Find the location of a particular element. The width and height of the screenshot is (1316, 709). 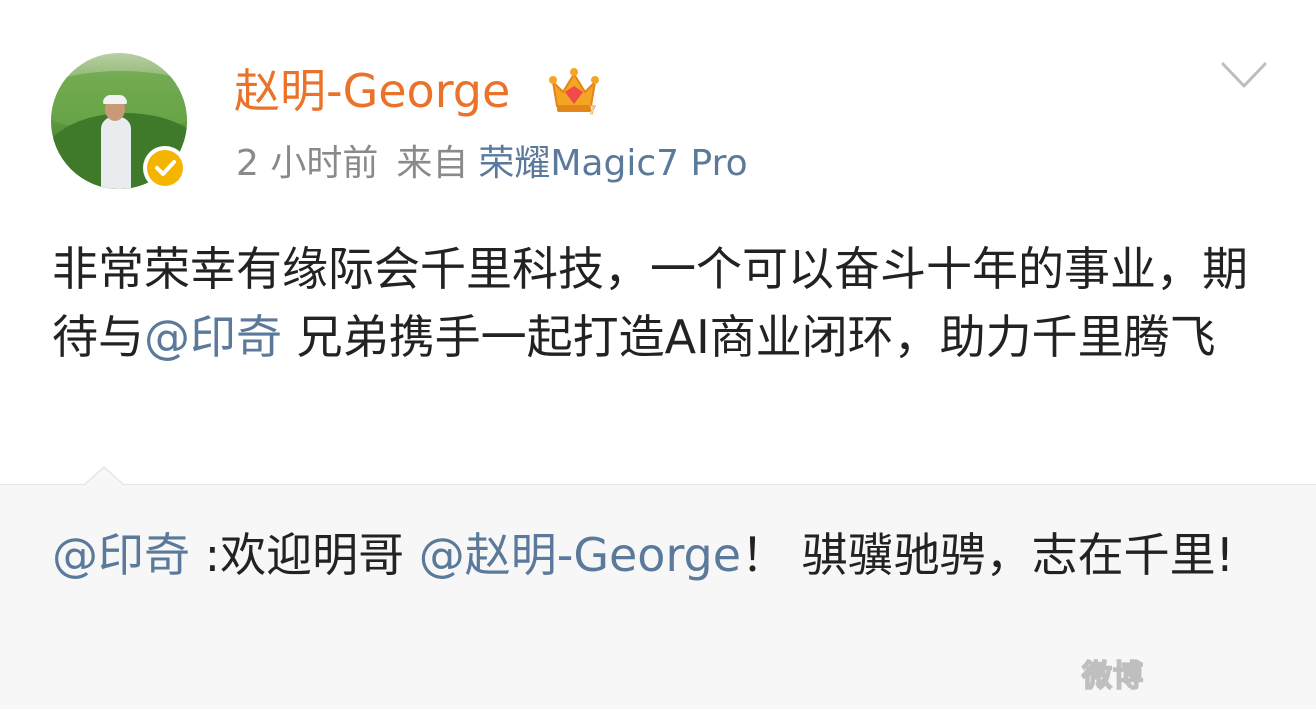

repost-text-segment: ！ 骐骥驰骋，志在千里! is located at coordinates (988, 555).